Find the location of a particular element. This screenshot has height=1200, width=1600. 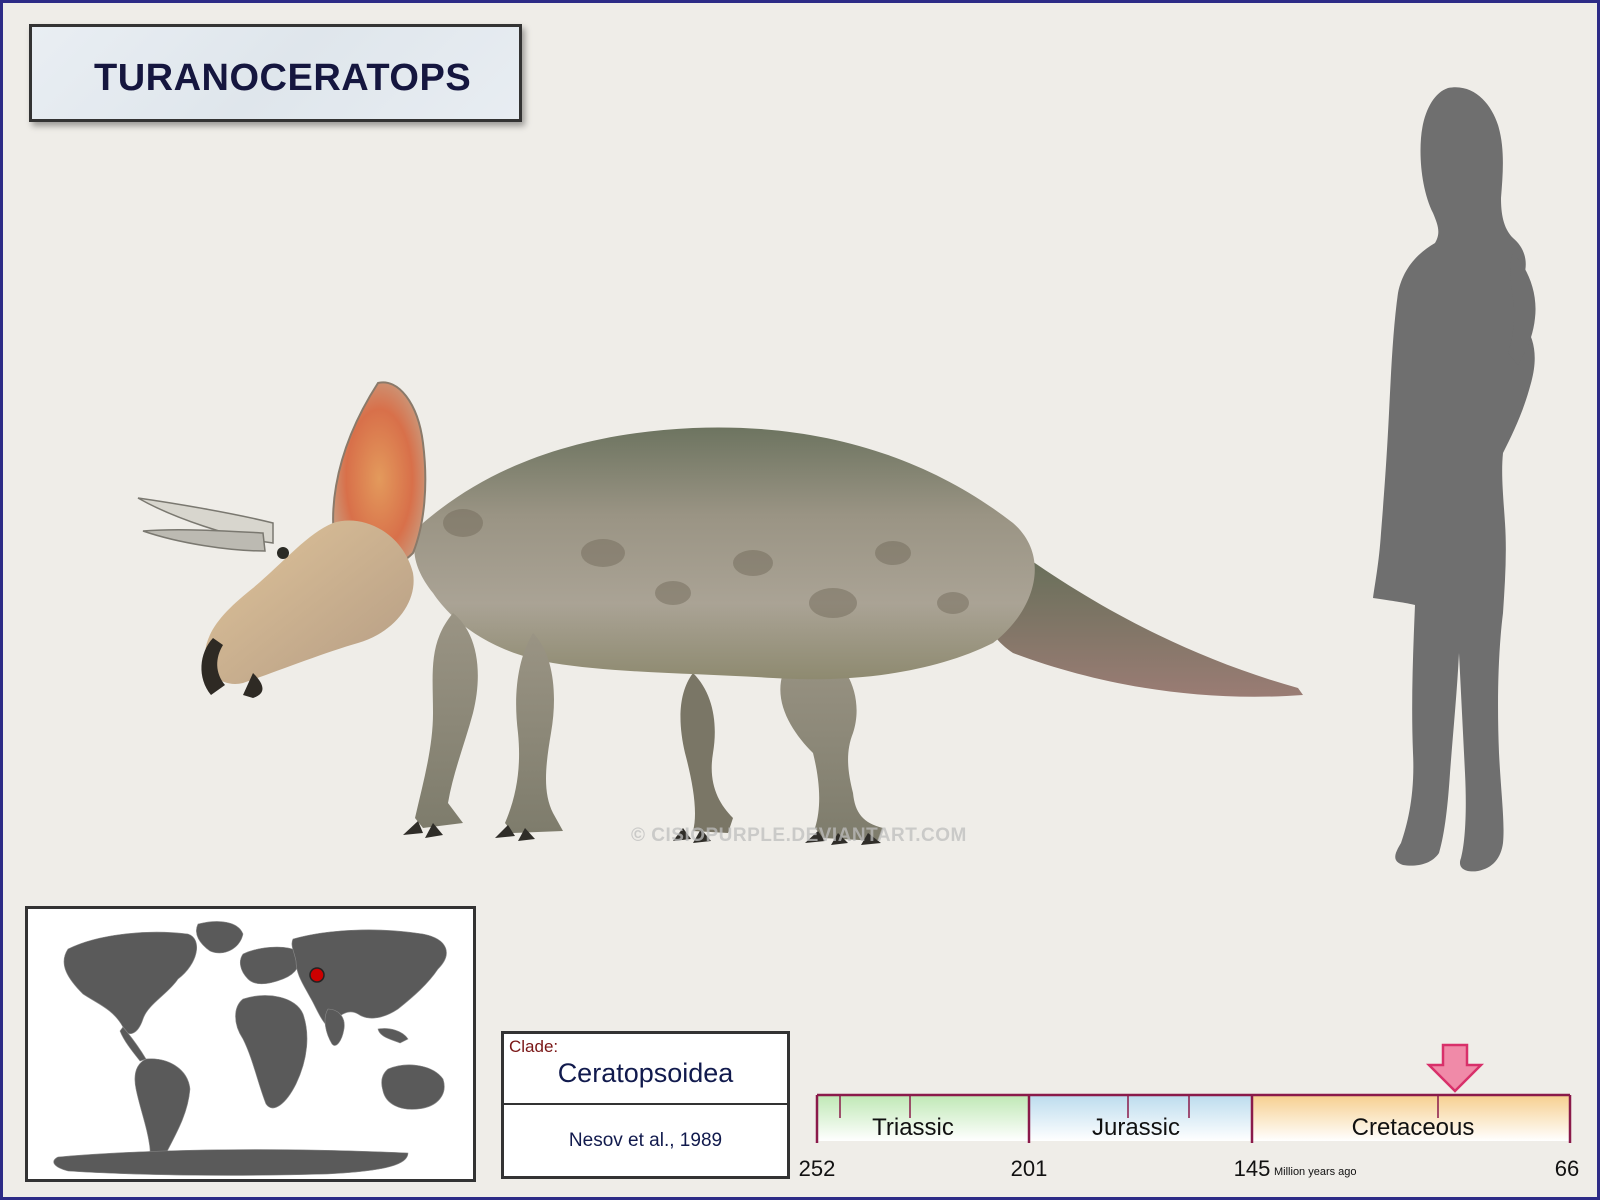

time-arrow-icon is located at coordinates (1455, 1068).